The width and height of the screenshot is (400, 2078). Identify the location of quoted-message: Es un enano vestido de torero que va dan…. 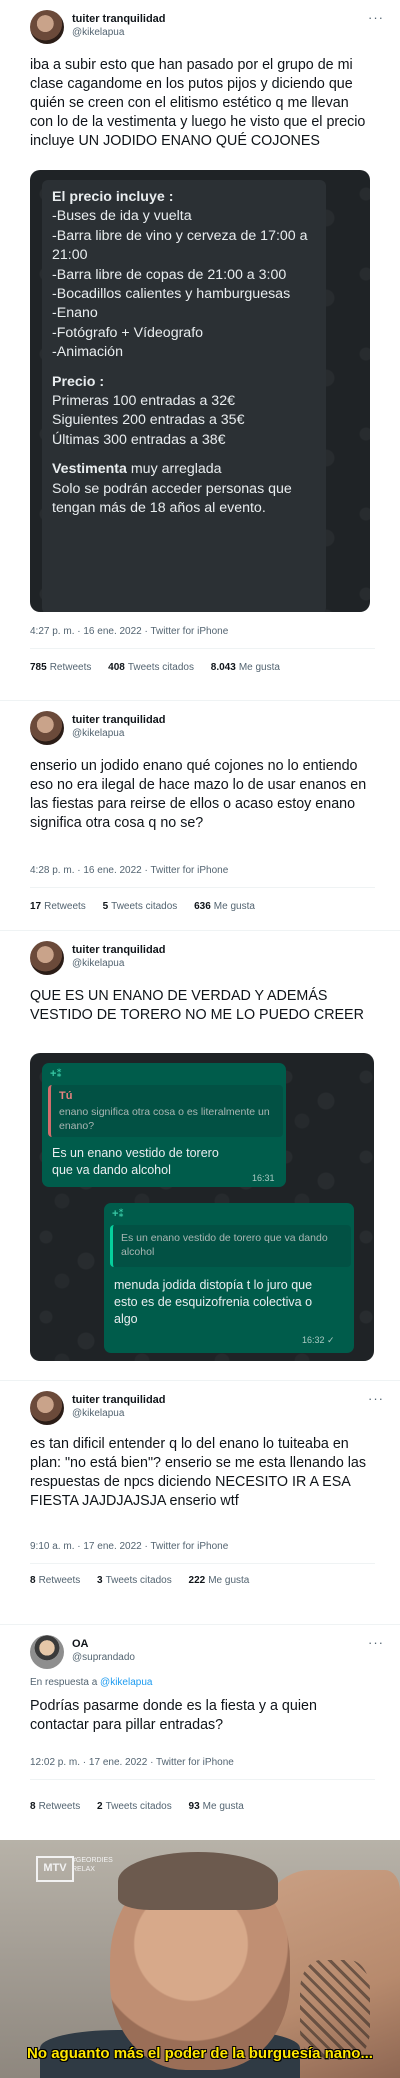
(230, 1246).